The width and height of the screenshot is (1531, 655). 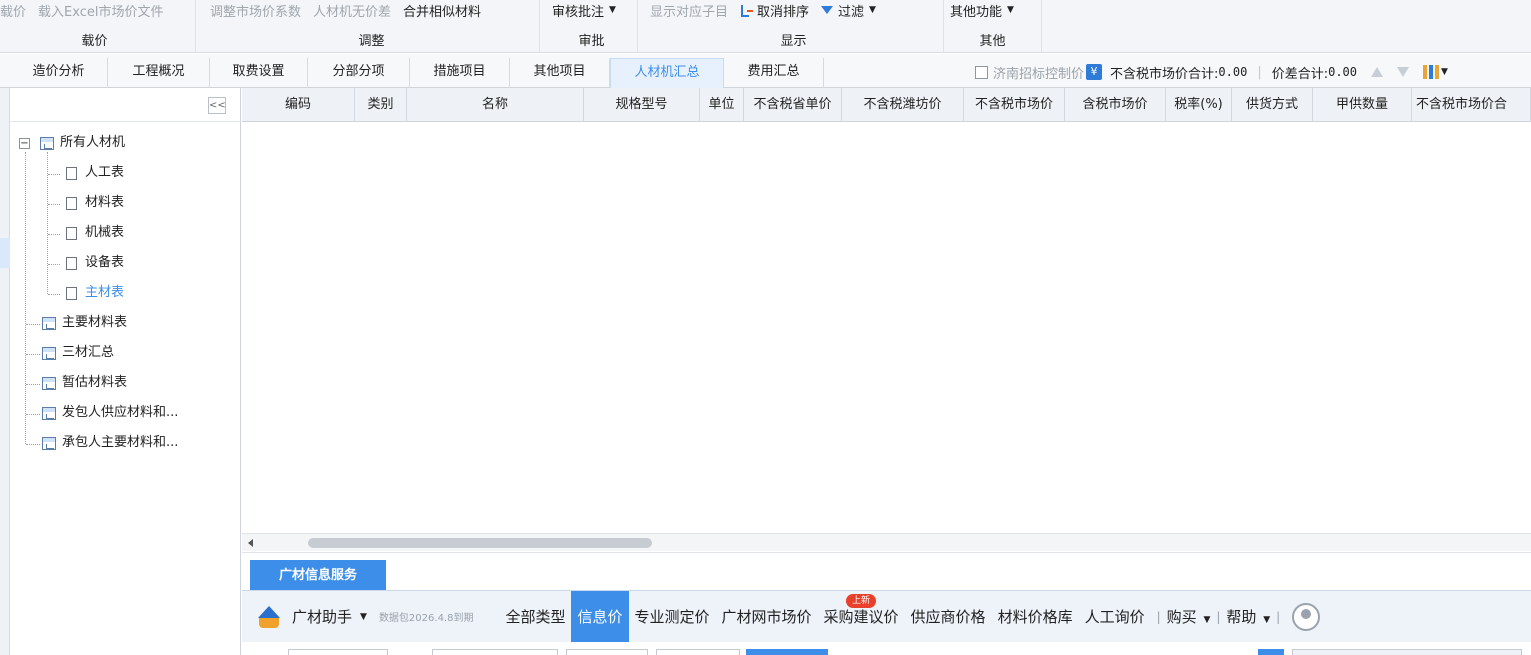 I want to click on tree-item-three-materials: 三材汇总, so click(x=78, y=353).